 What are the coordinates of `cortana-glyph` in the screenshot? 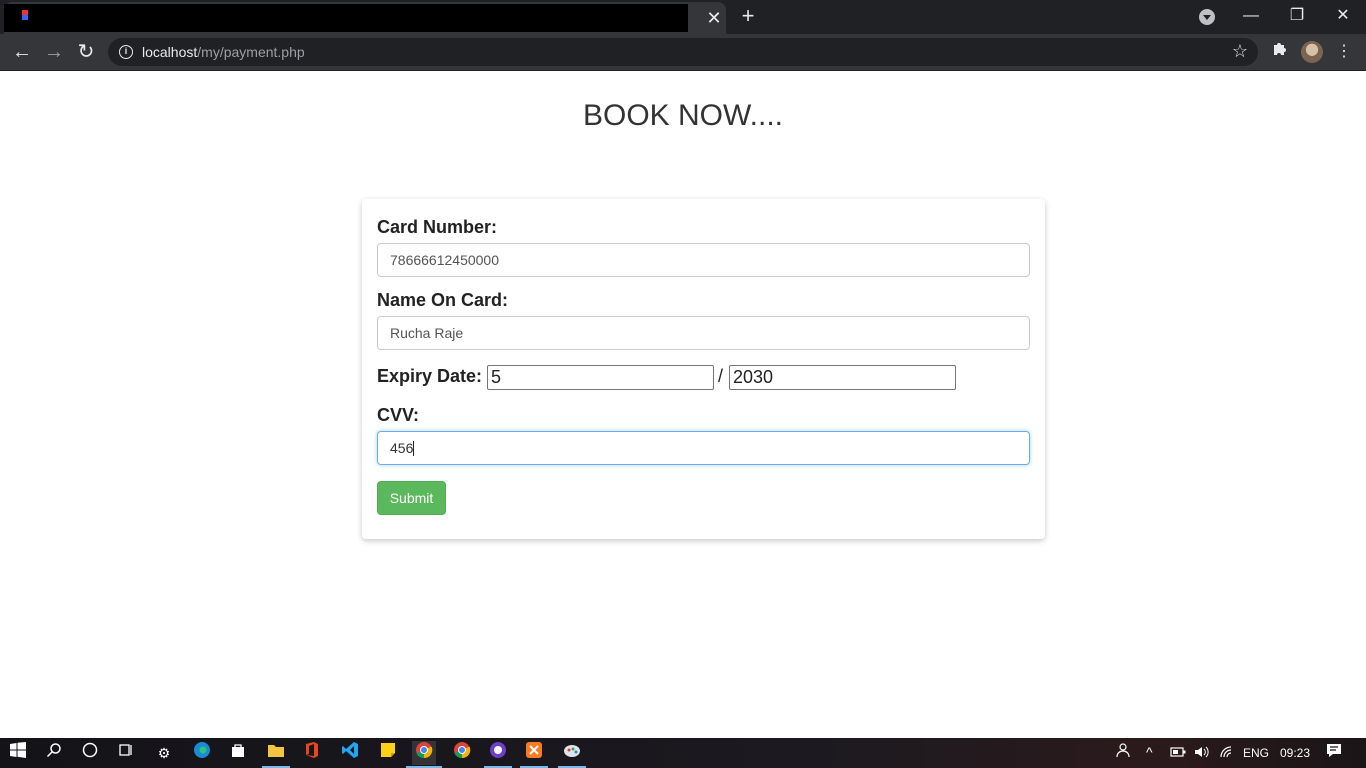 It's located at (90, 750).